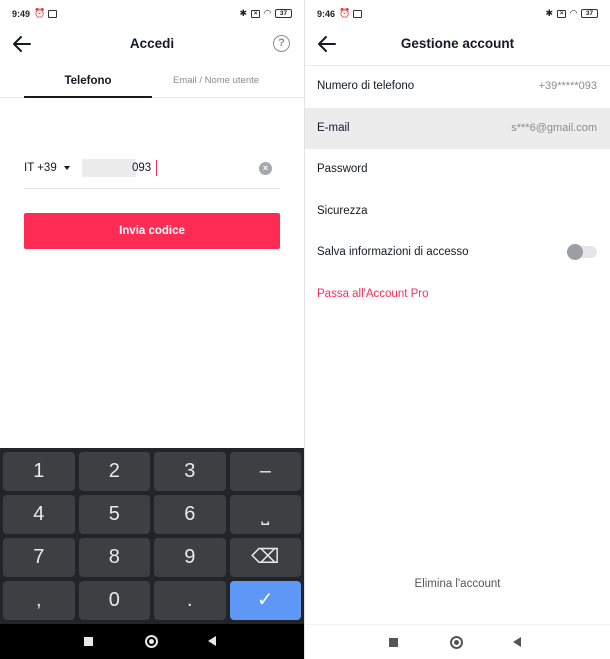 The height and width of the screenshot is (659, 610). I want to click on clear-icon: ×, so click(265, 168).